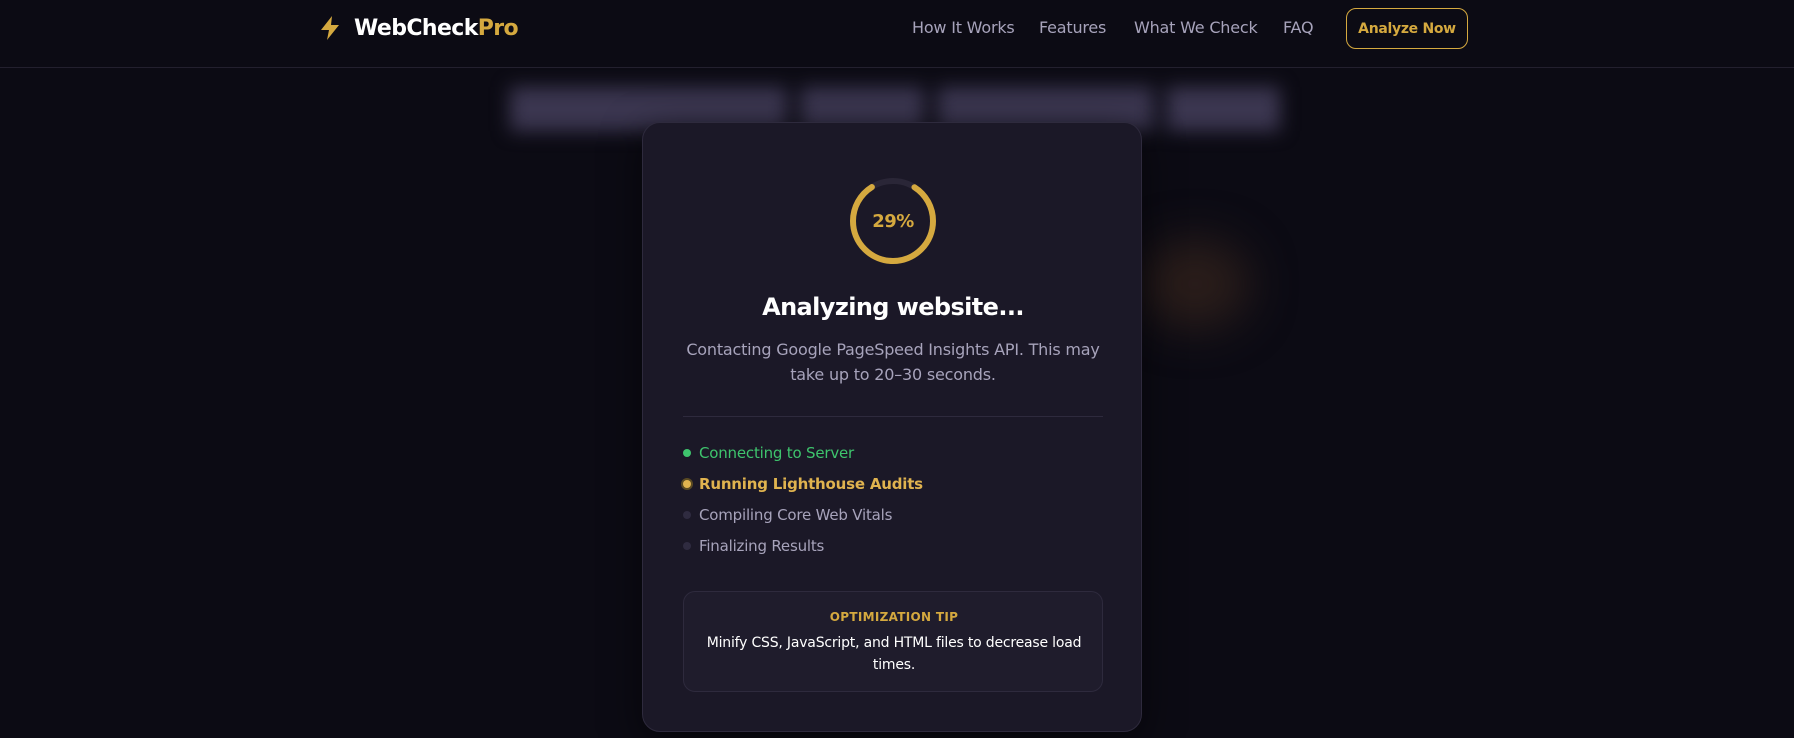 The image size is (1794, 738). What do you see at coordinates (893, 452) in the screenshot?
I see `step-item: Connecting to Server` at bounding box center [893, 452].